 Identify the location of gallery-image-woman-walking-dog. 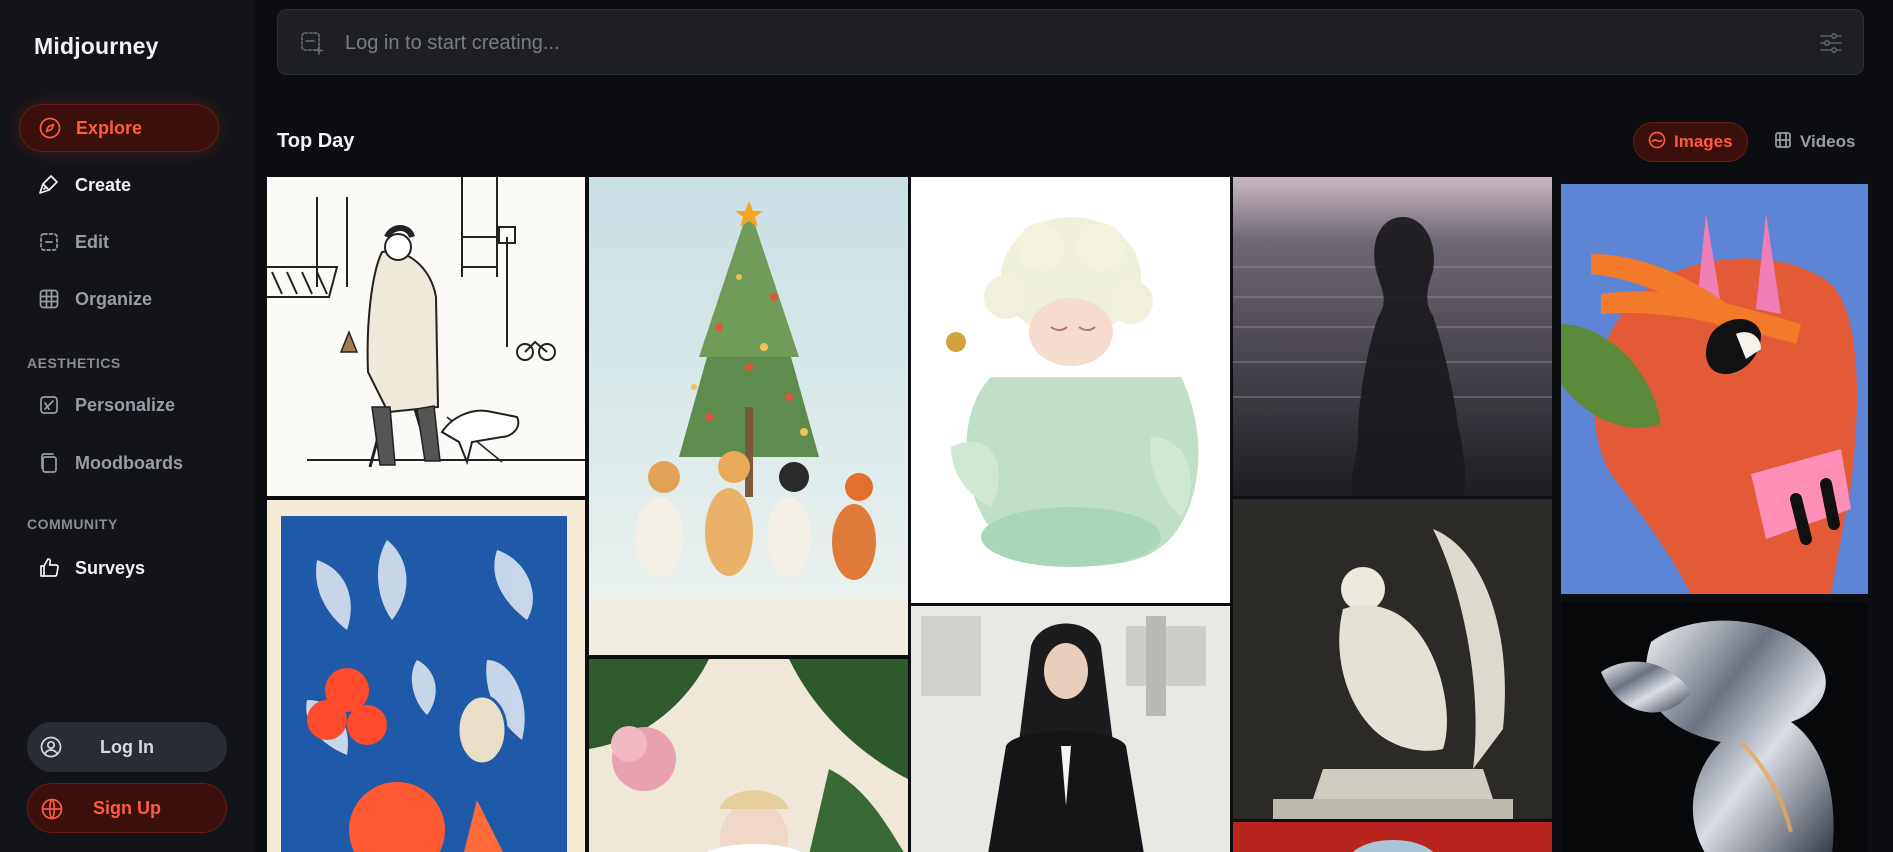
(426, 336).